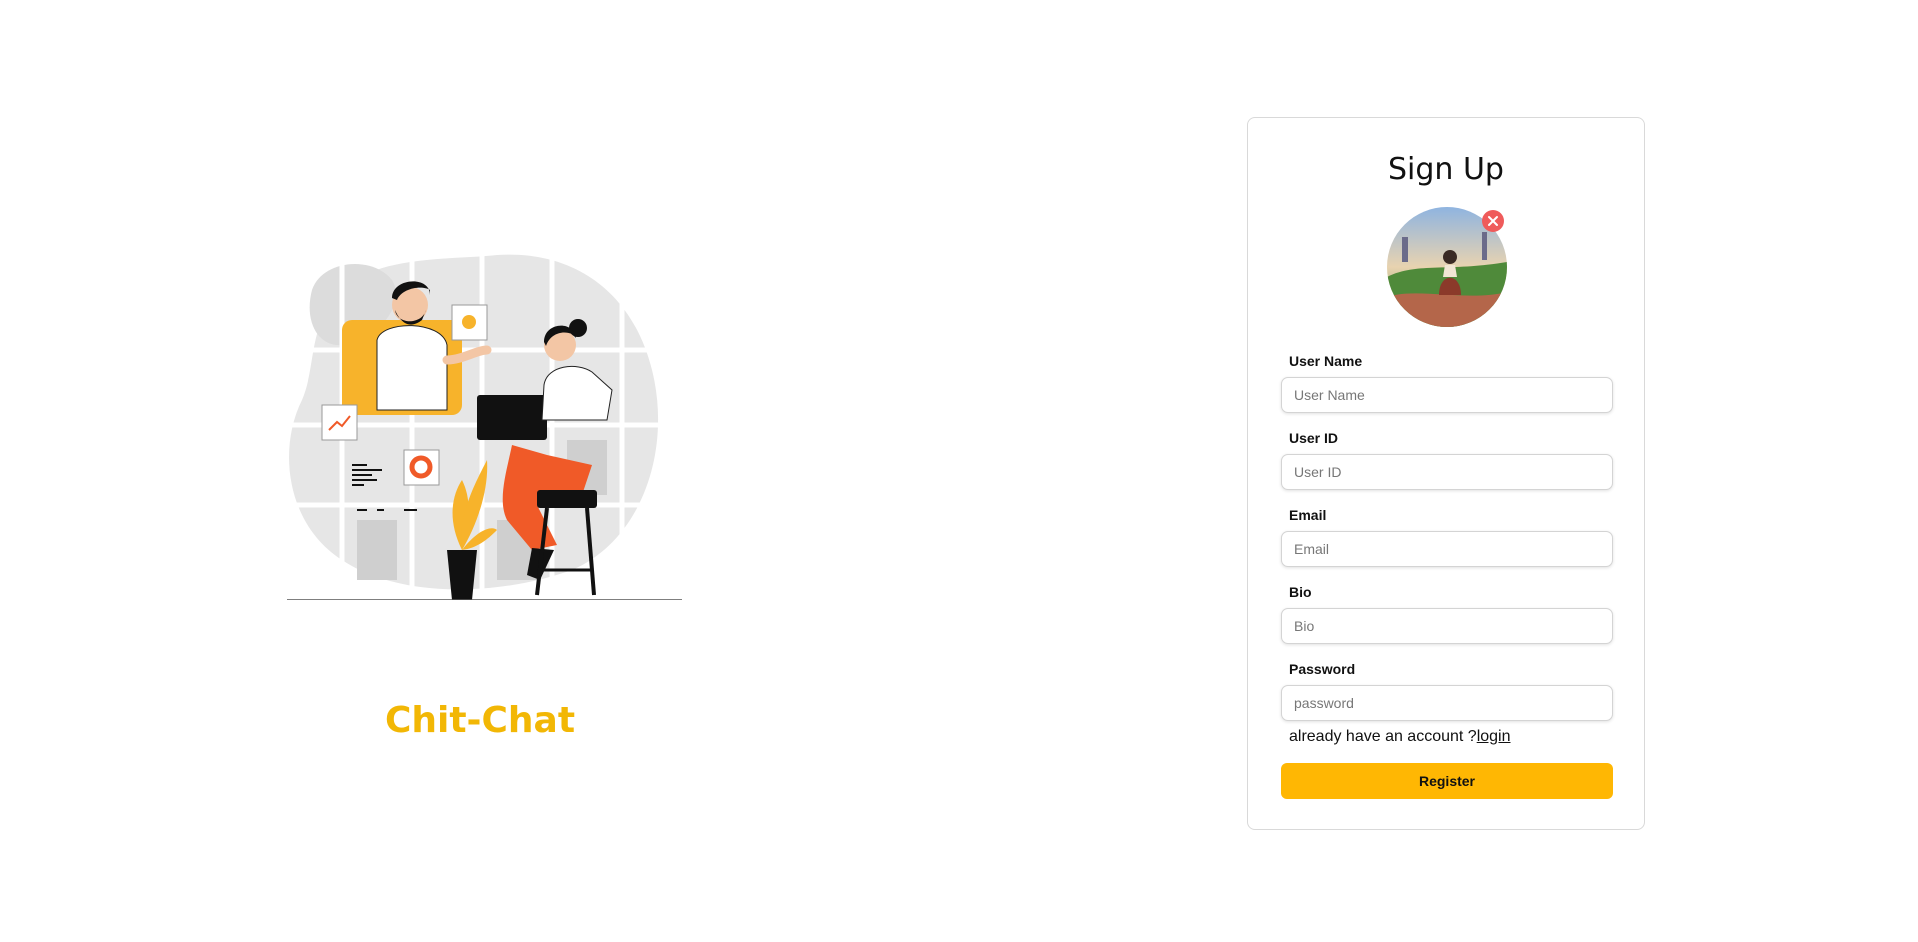 The height and width of the screenshot is (942, 1918). I want to click on bio-label: Bio, so click(1300, 592).